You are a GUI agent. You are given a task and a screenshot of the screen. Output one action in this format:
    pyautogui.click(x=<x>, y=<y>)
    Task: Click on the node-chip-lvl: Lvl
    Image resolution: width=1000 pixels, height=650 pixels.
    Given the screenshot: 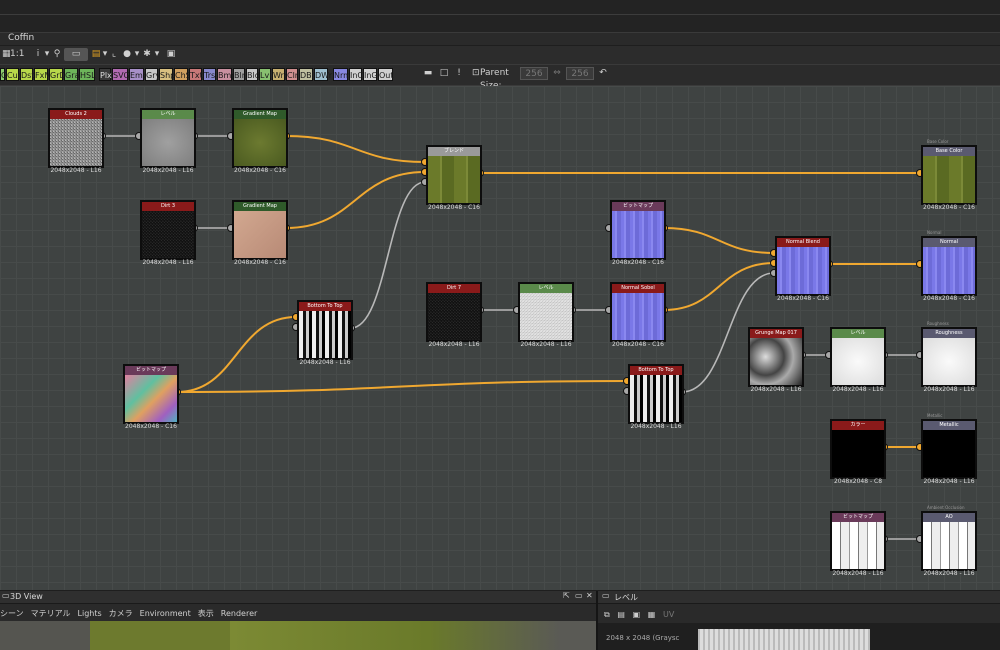 What is the action you would take?
    pyautogui.click(x=265, y=74)
    